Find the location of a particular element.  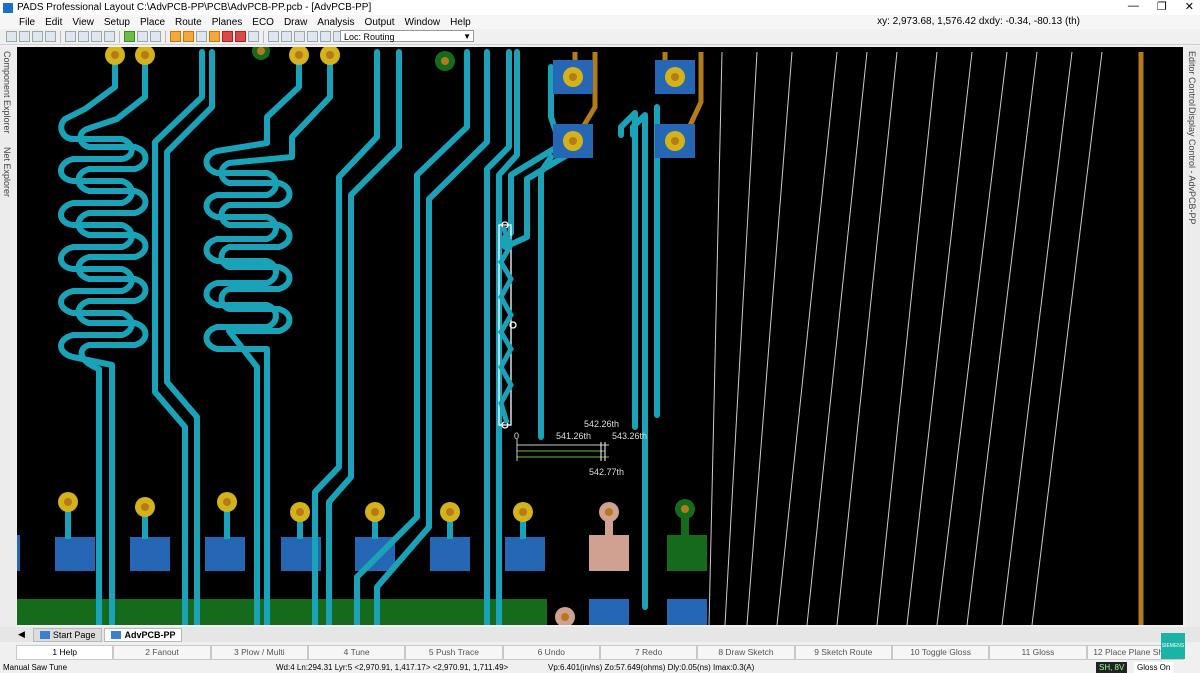

hazard-icon is located at coordinates (253, 36).